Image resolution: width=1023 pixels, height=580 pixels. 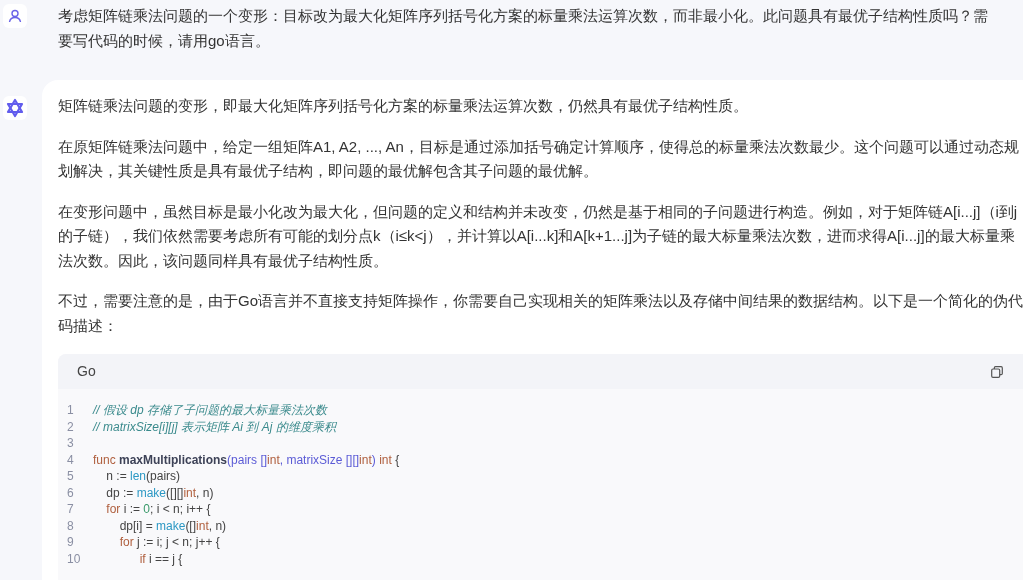 I want to click on answer-paragraph: 矩阵链乘法问题的变形，即最大化矩阵序列括号化方案的标量乘法运算次数，仍然具有最优子结构性质。, so click(x=403, y=106).